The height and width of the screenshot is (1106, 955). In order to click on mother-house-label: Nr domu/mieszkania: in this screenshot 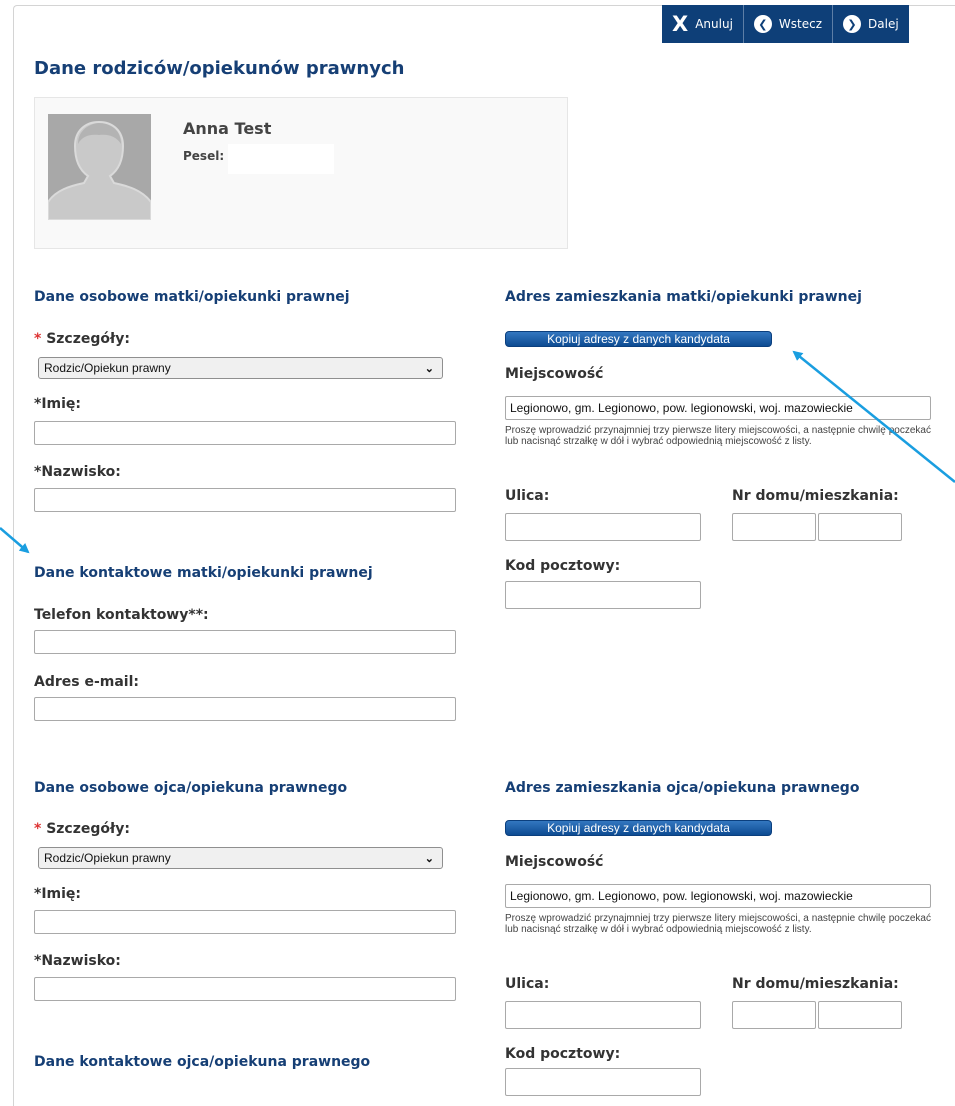, I will do `click(815, 496)`.